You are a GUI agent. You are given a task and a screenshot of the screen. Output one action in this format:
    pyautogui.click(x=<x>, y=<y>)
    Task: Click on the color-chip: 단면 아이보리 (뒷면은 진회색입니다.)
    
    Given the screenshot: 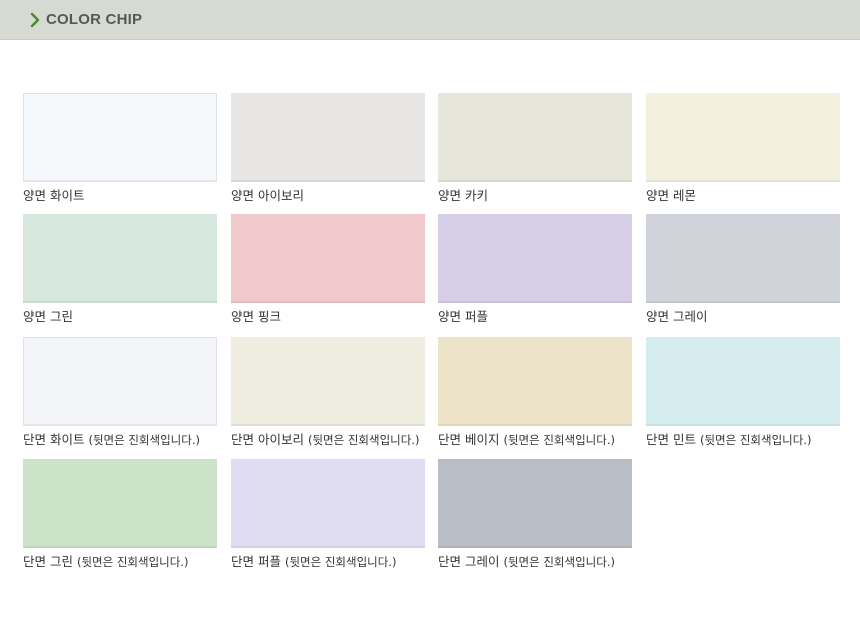 What is the action you would take?
    pyautogui.click(x=328, y=396)
    